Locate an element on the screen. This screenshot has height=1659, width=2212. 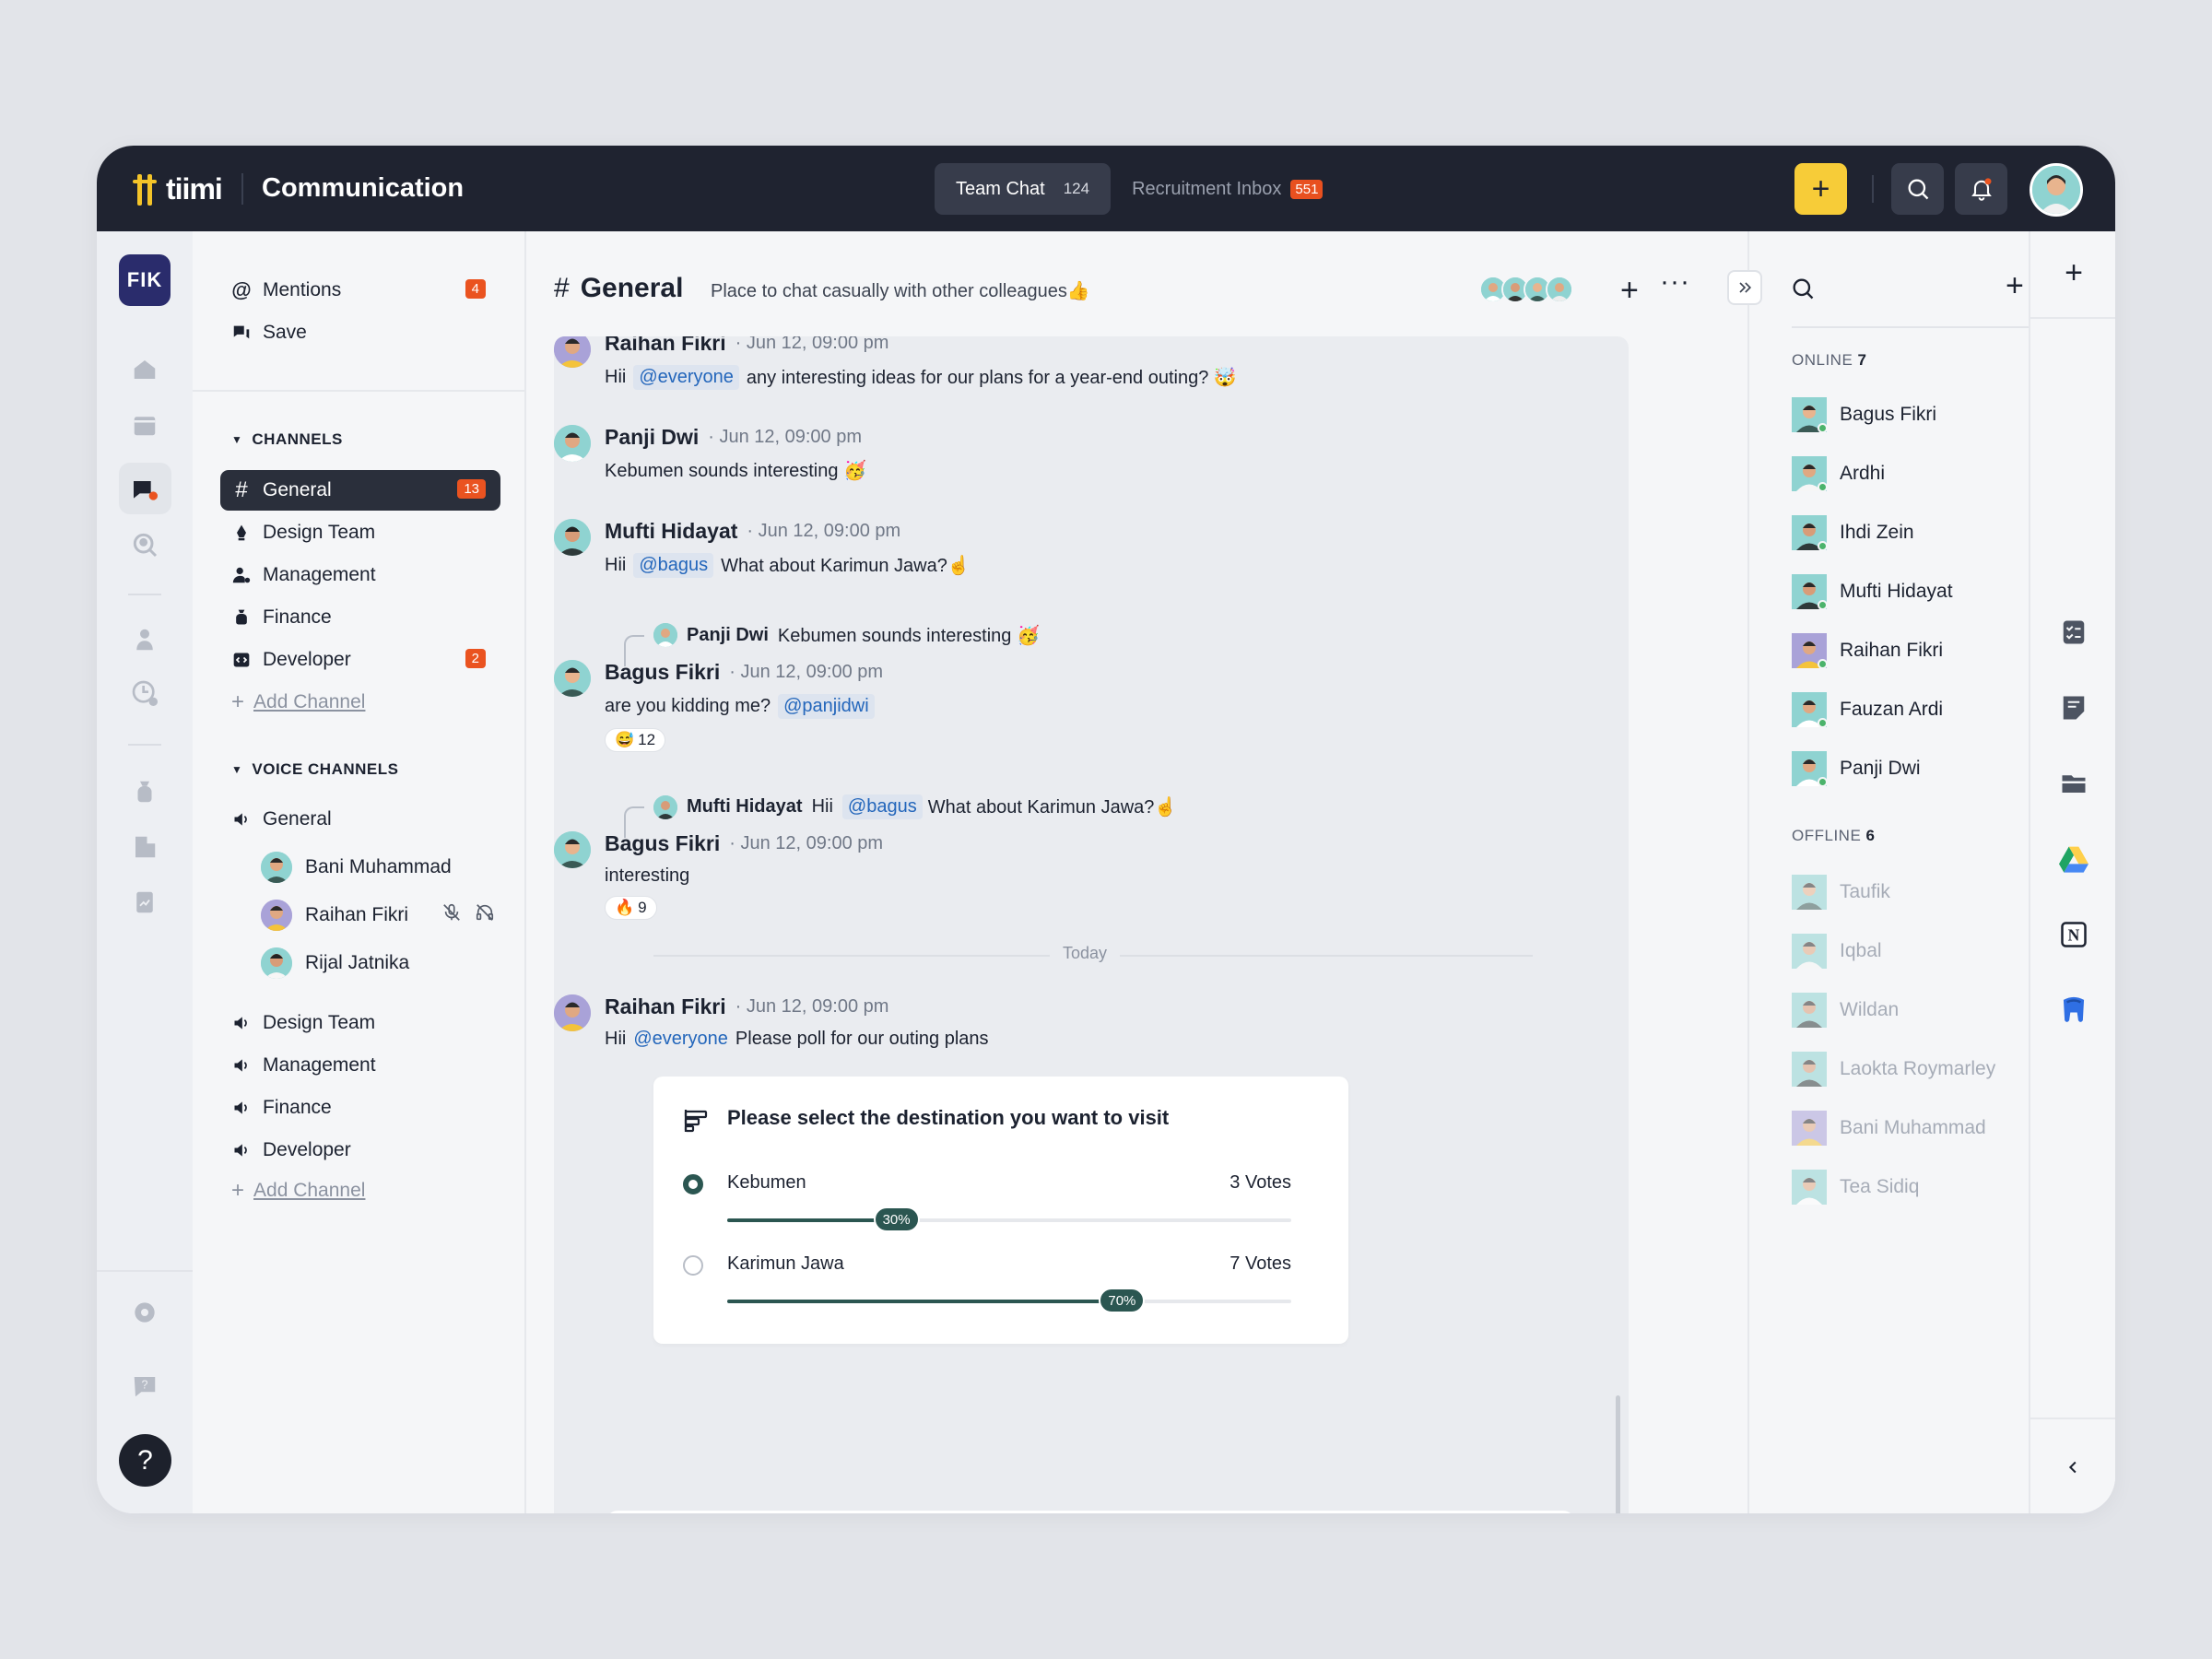
tab-recruitment-inbox: Recruitment Inbox 551 is located at coordinates (1227, 189).